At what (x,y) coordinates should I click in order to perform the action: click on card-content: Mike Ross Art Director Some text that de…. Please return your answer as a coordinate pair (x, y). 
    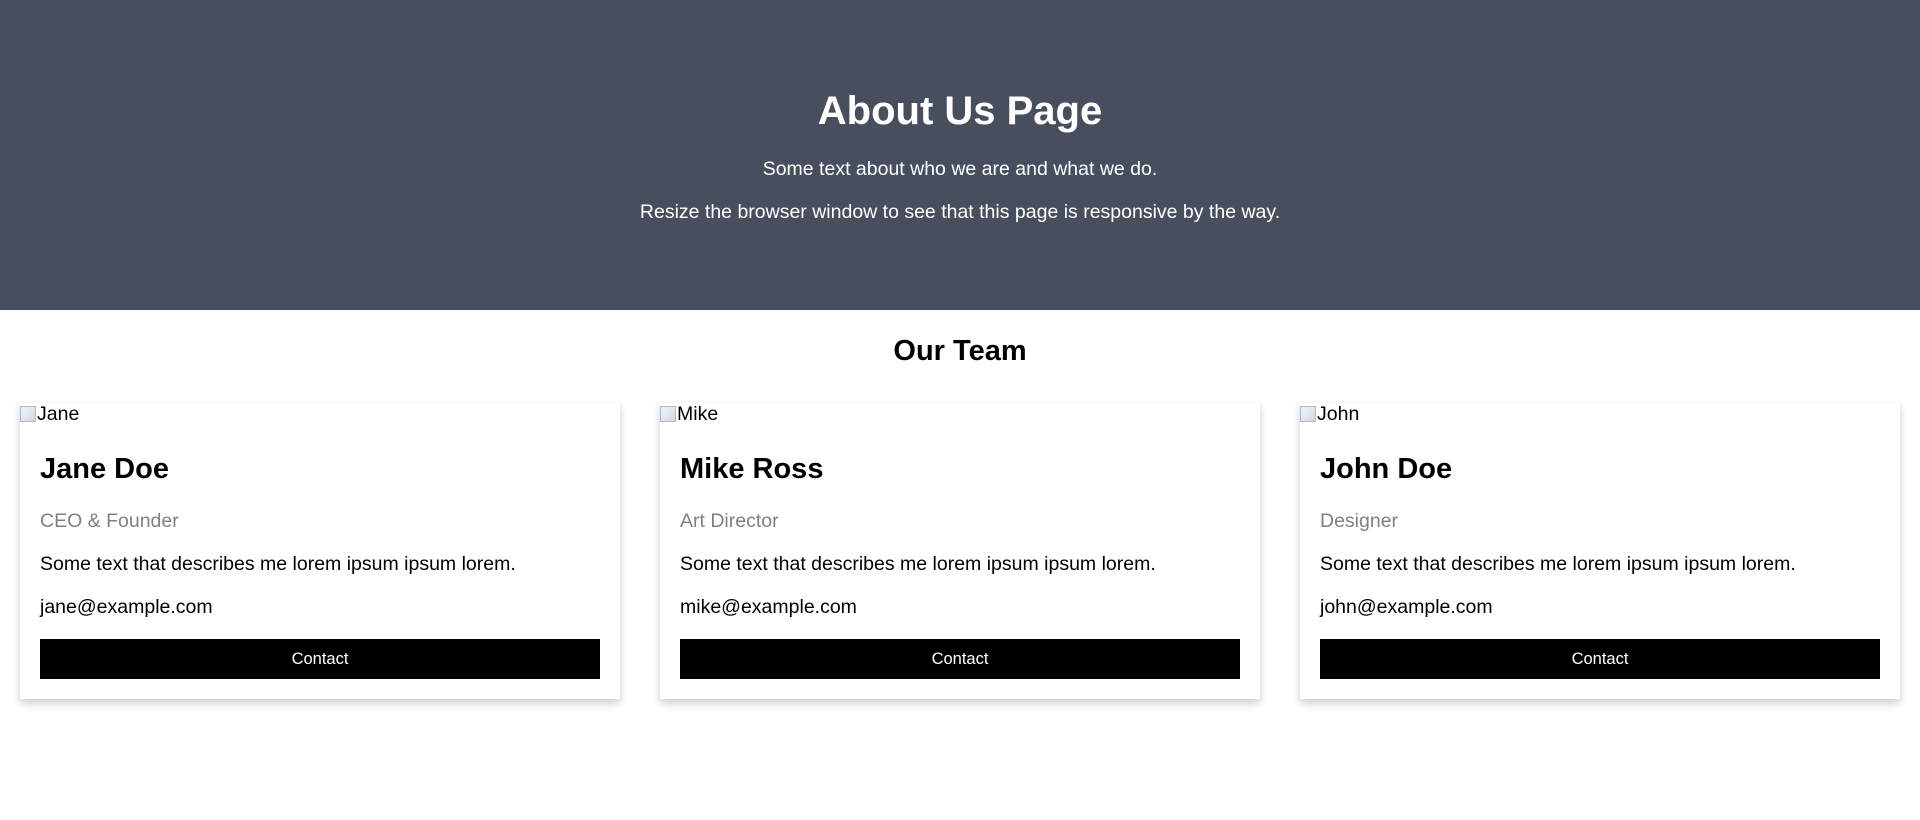
    Looking at the image, I should click on (960, 566).